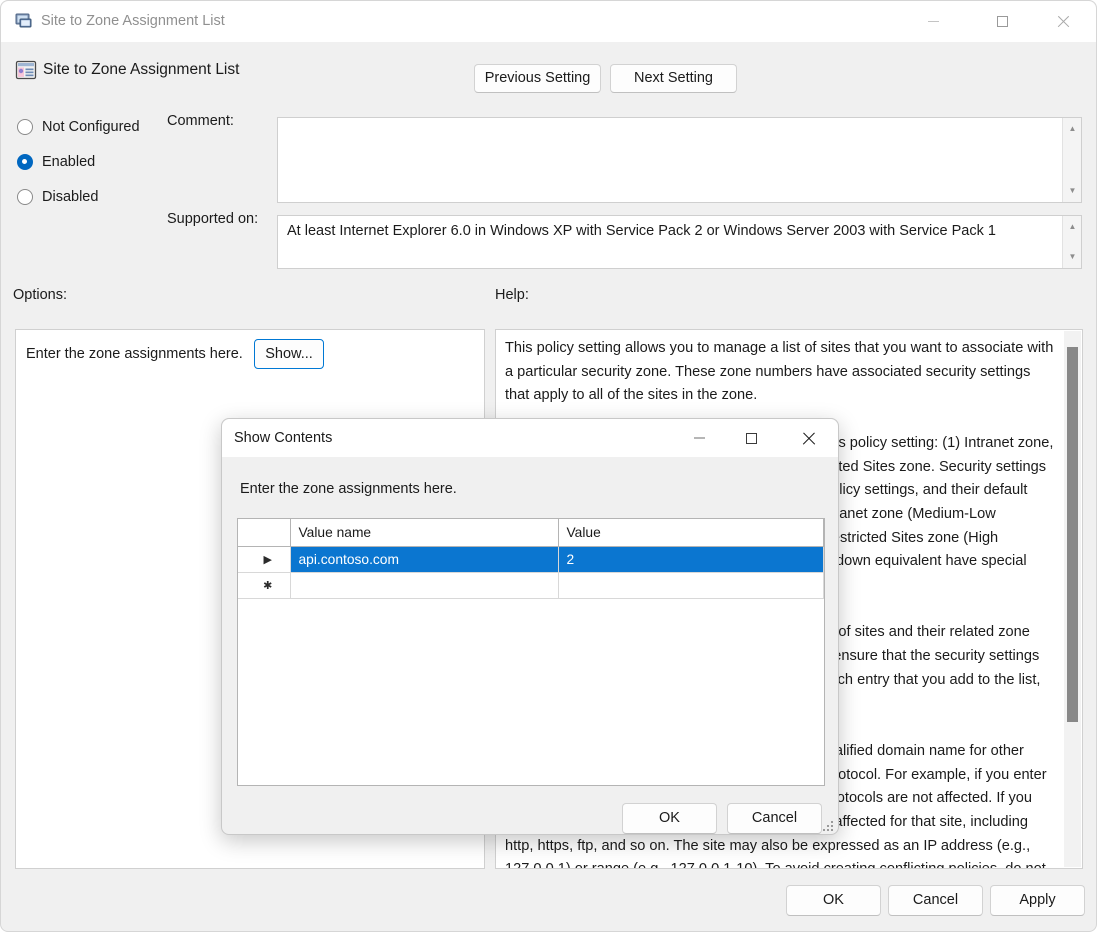 This screenshot has height=932, width=1097. I want to click on radio-indicator-not-configured, so click(25, 127).